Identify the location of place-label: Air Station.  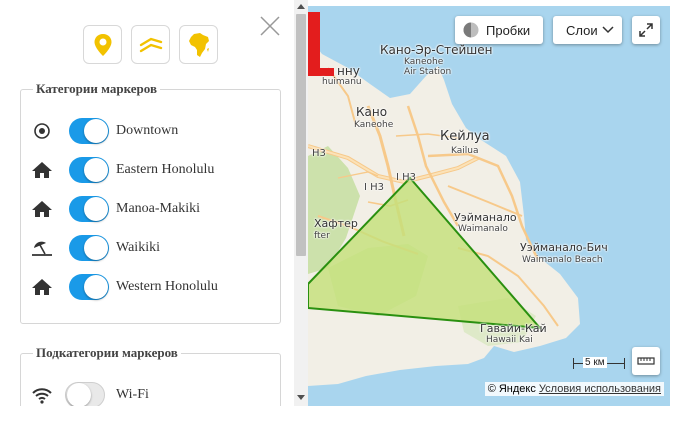
(428, 72).